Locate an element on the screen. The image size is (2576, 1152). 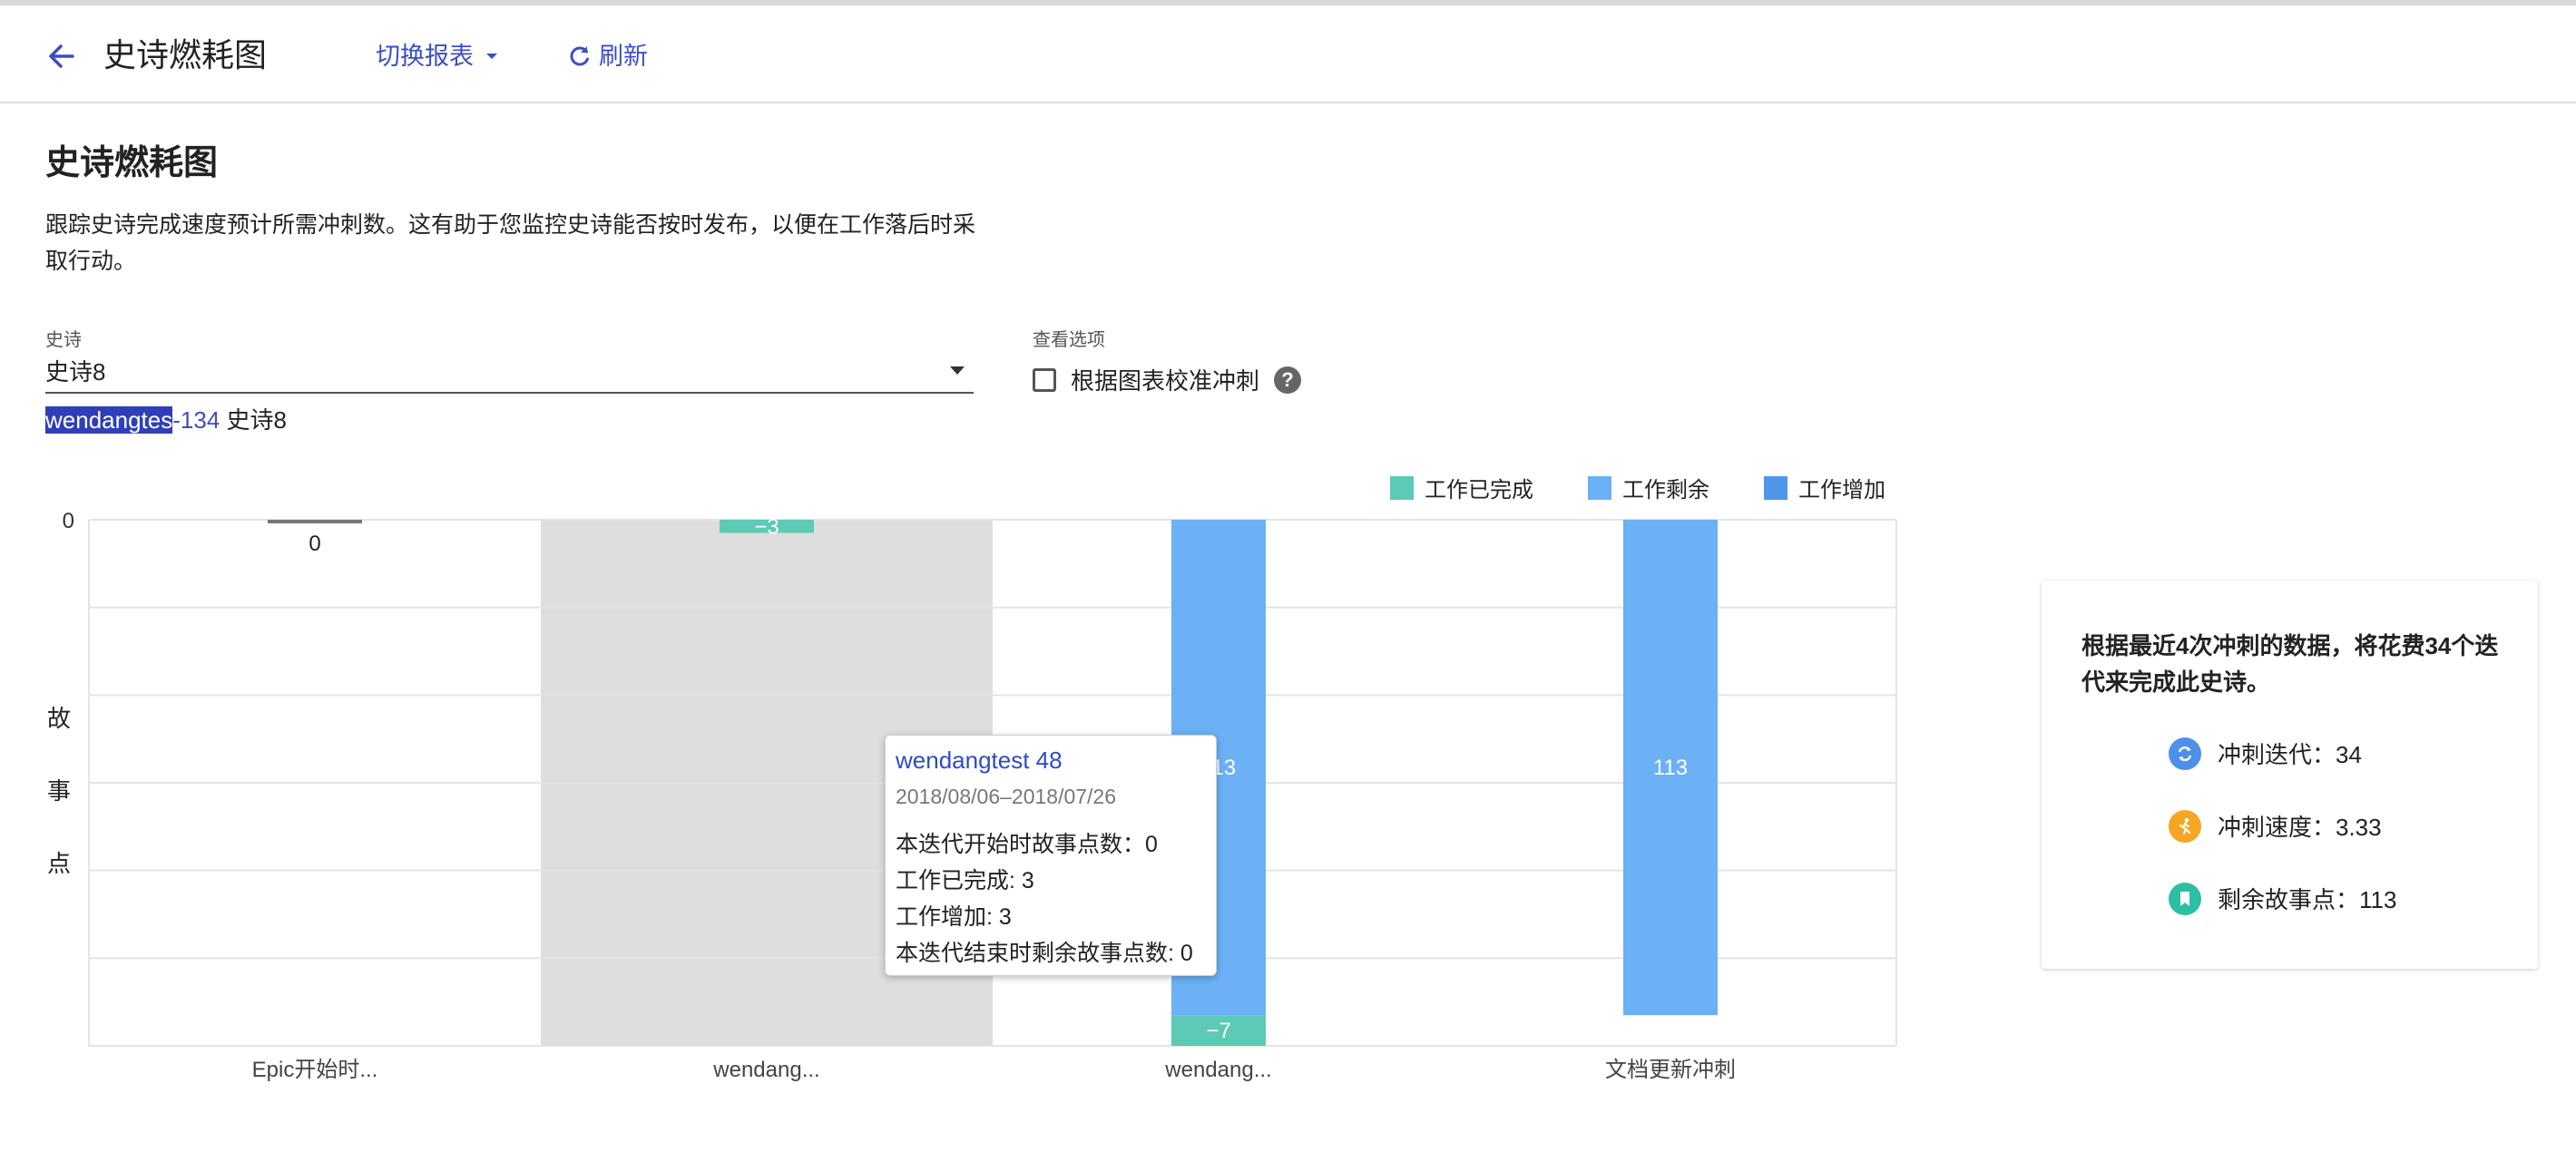
stat-velocity-label: 冲刺速度：3.33 is located at coordinates (2300, 827).